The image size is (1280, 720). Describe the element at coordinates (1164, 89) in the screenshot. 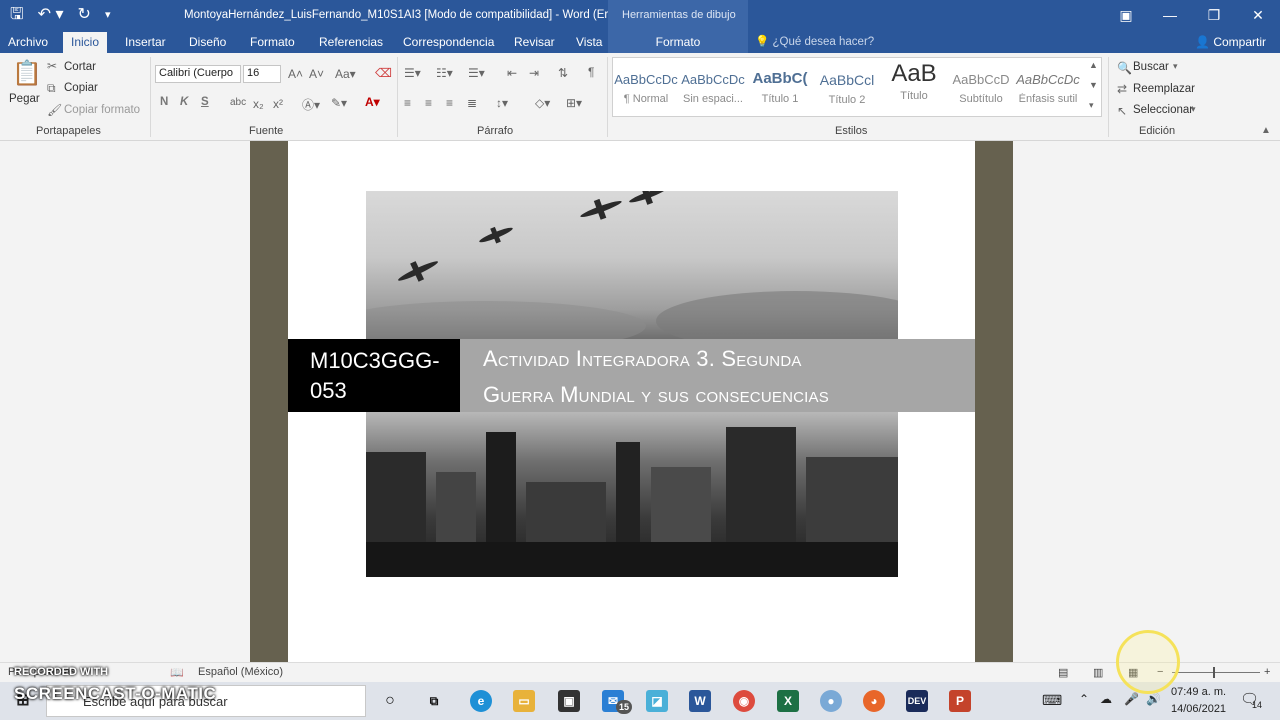

I see `replace-button: Reemplazar` at that location.